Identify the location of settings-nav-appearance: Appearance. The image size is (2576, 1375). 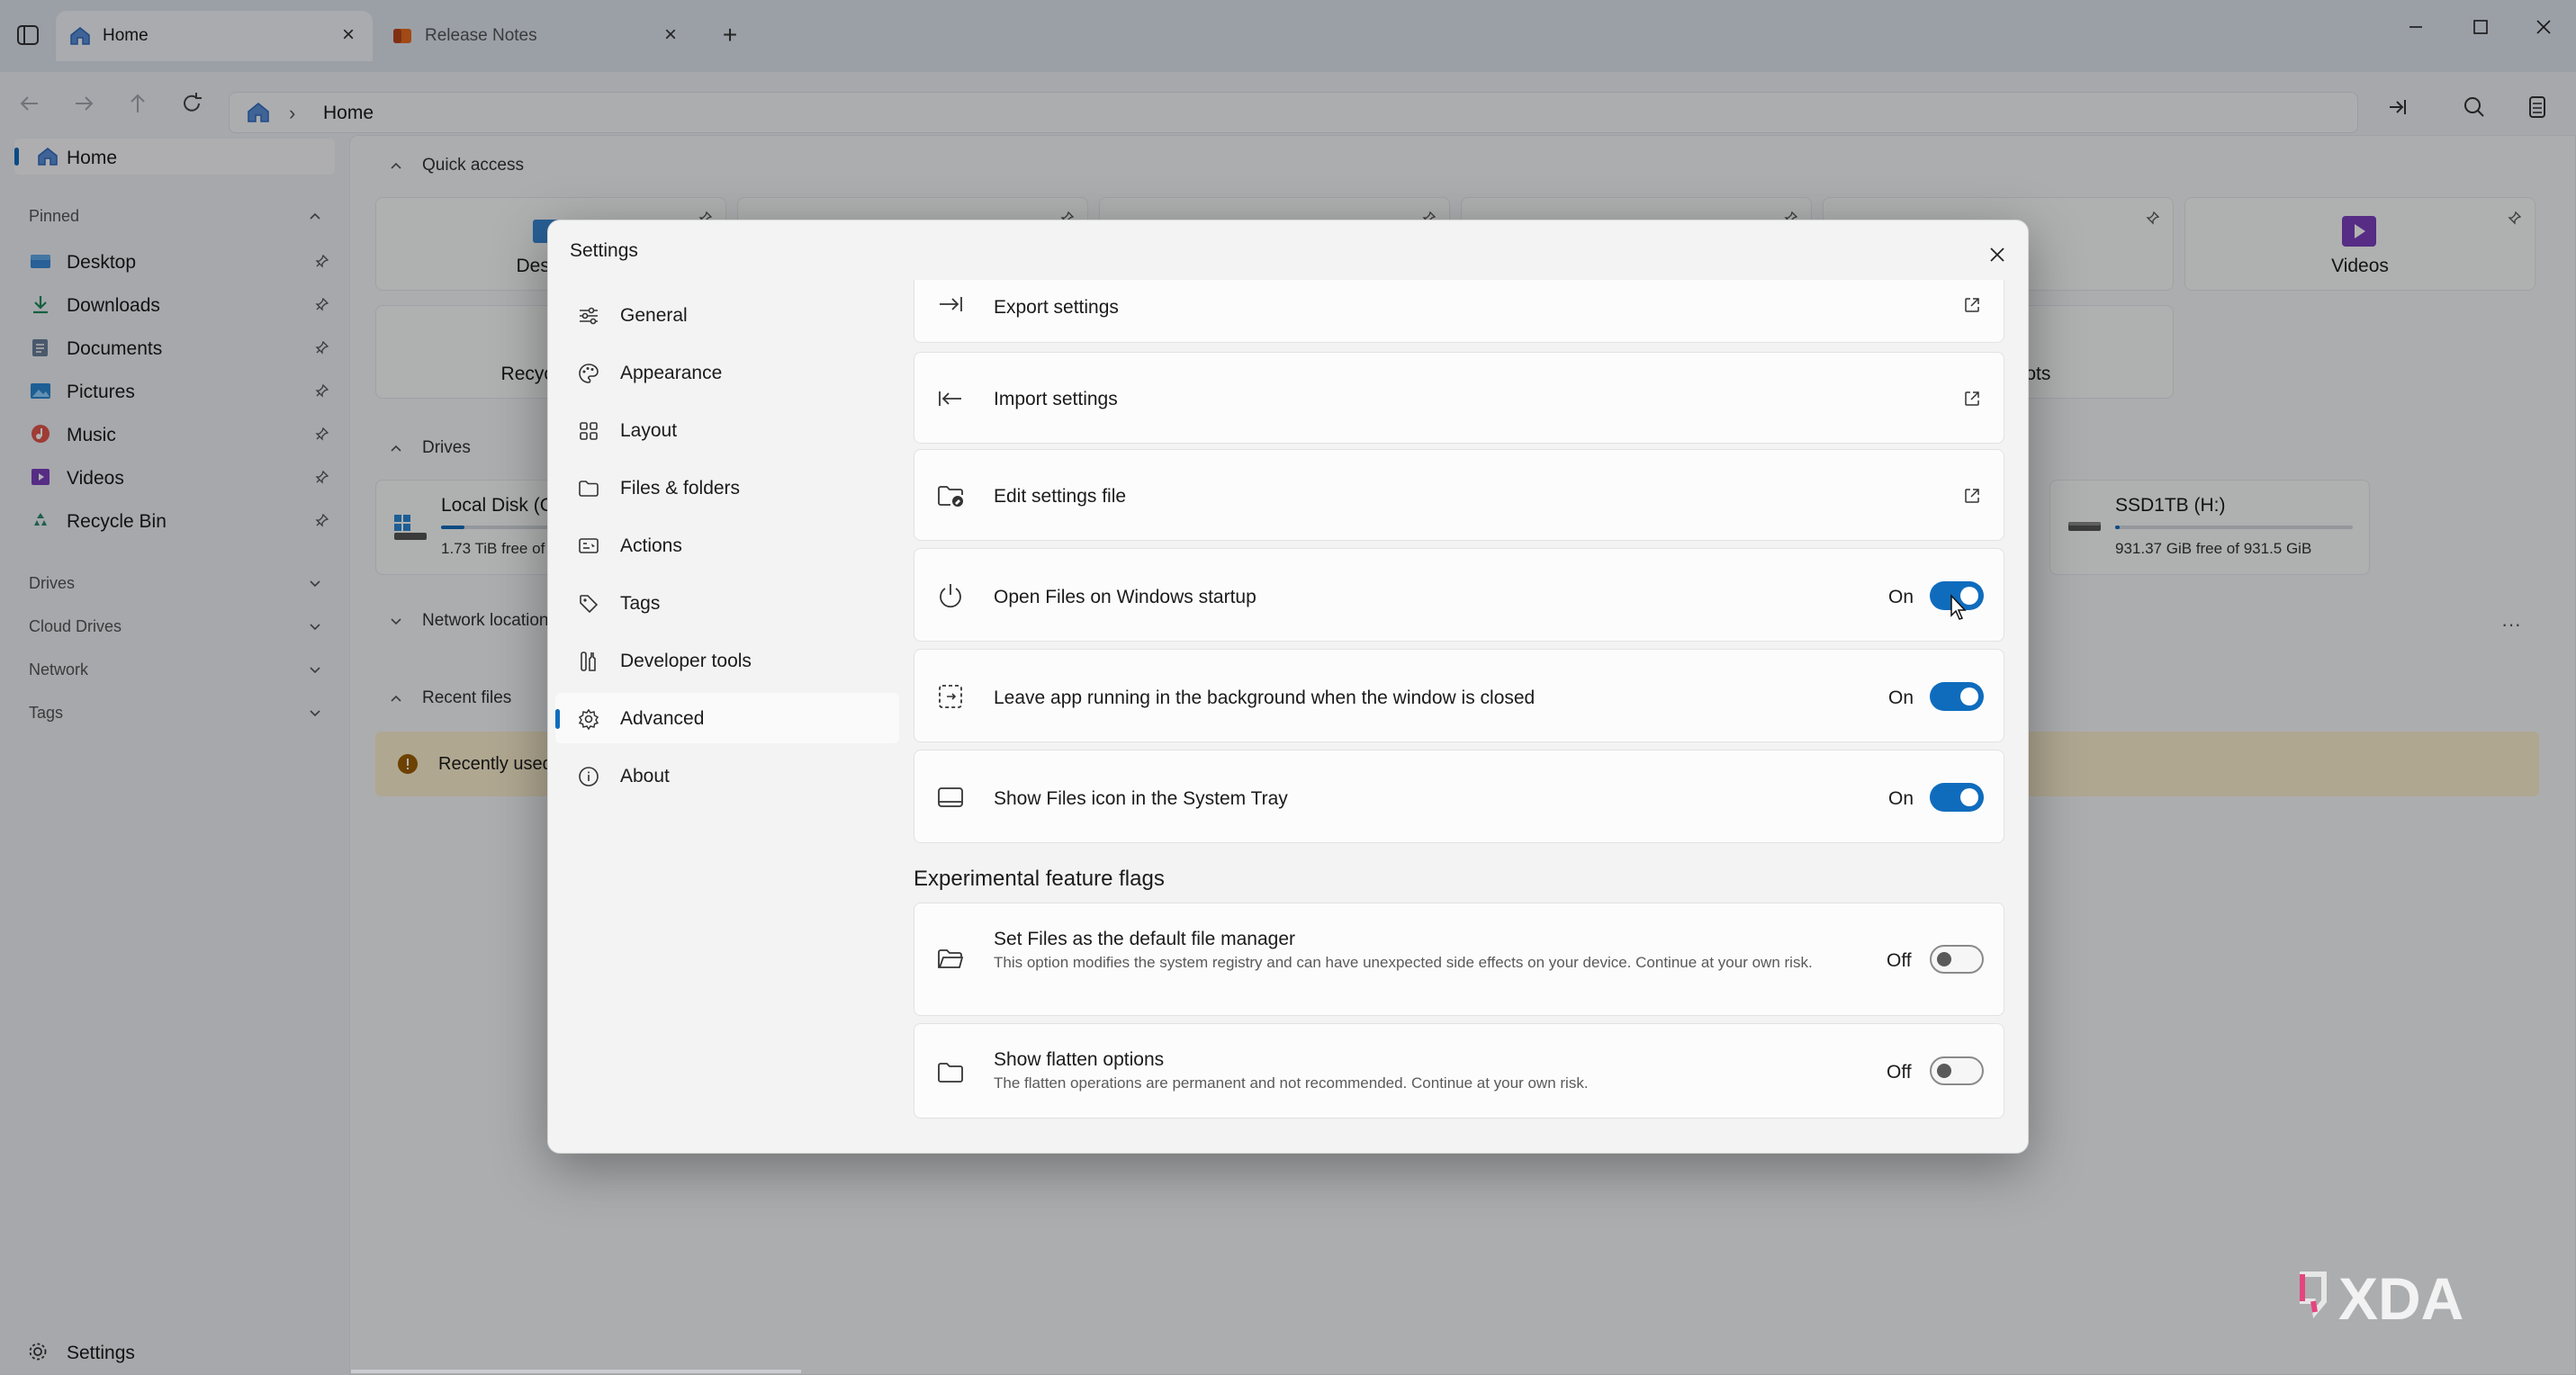
(727, 372).